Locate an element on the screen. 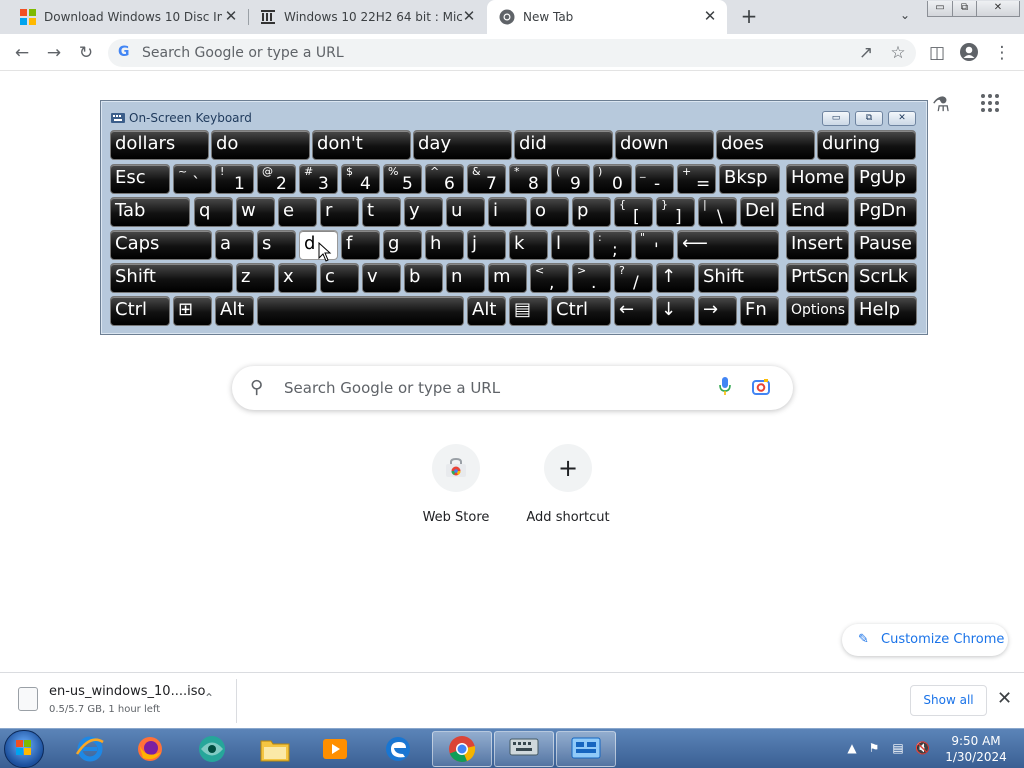  key-symbol: ← is located at coordinates (633, 311).